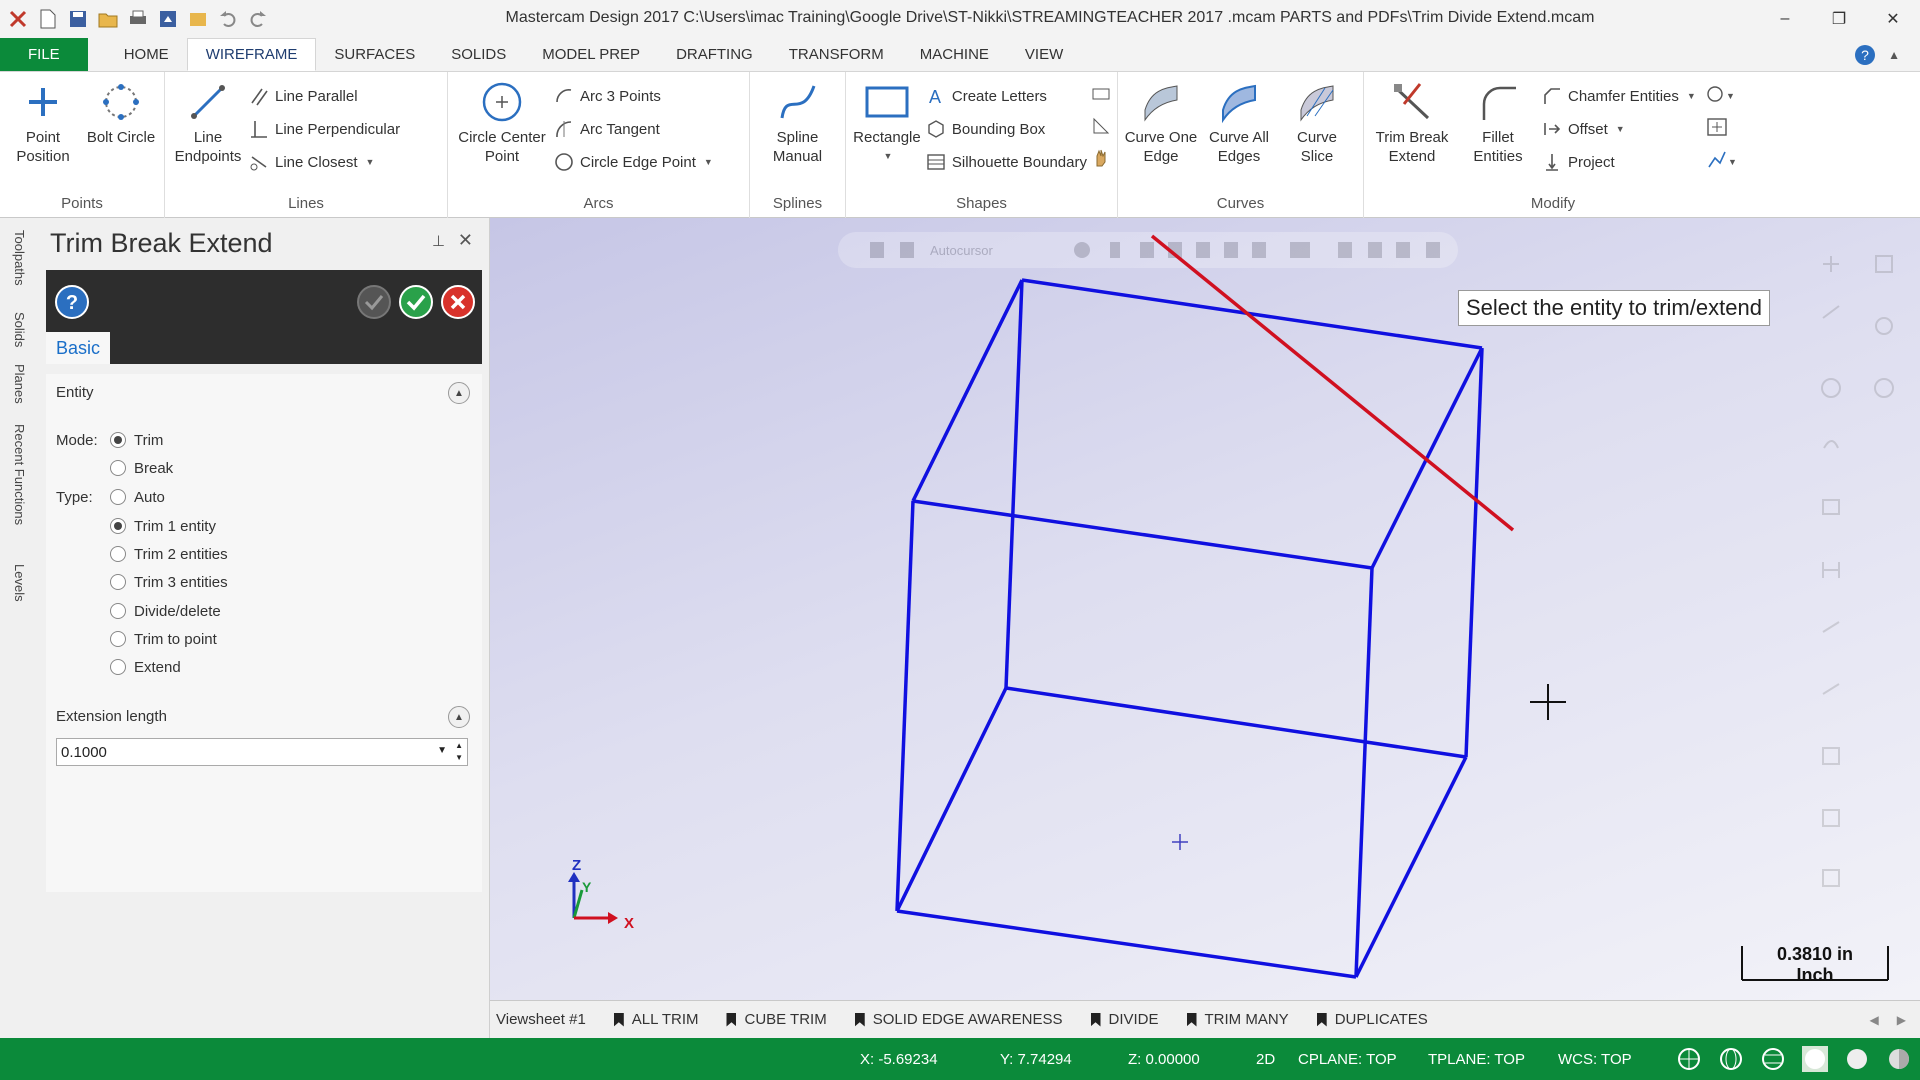 Image resolution: width=1920 pixels, height=1080 pixels. I want to click on cancel-icon, so click(458, 302).